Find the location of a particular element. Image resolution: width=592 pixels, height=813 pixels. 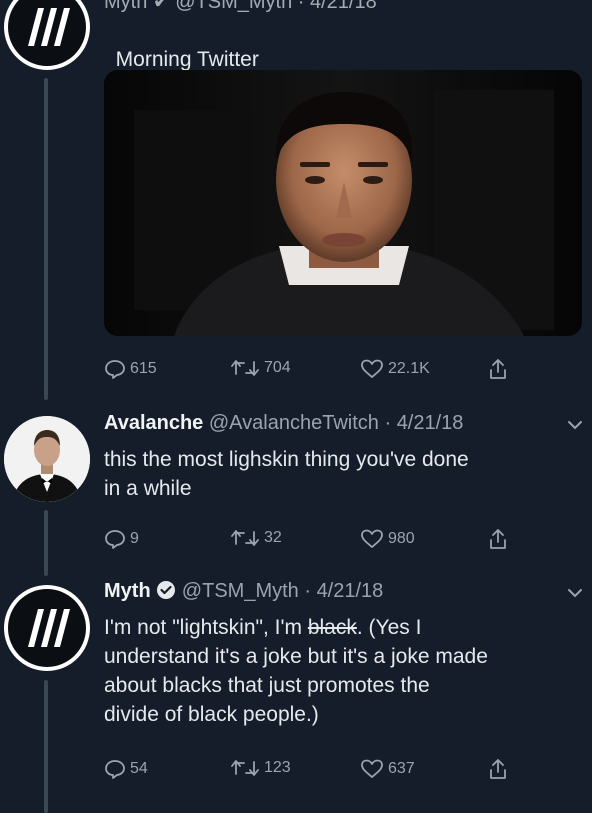

reply2-date: 4/21/18 is located at coordinates (350, 591).